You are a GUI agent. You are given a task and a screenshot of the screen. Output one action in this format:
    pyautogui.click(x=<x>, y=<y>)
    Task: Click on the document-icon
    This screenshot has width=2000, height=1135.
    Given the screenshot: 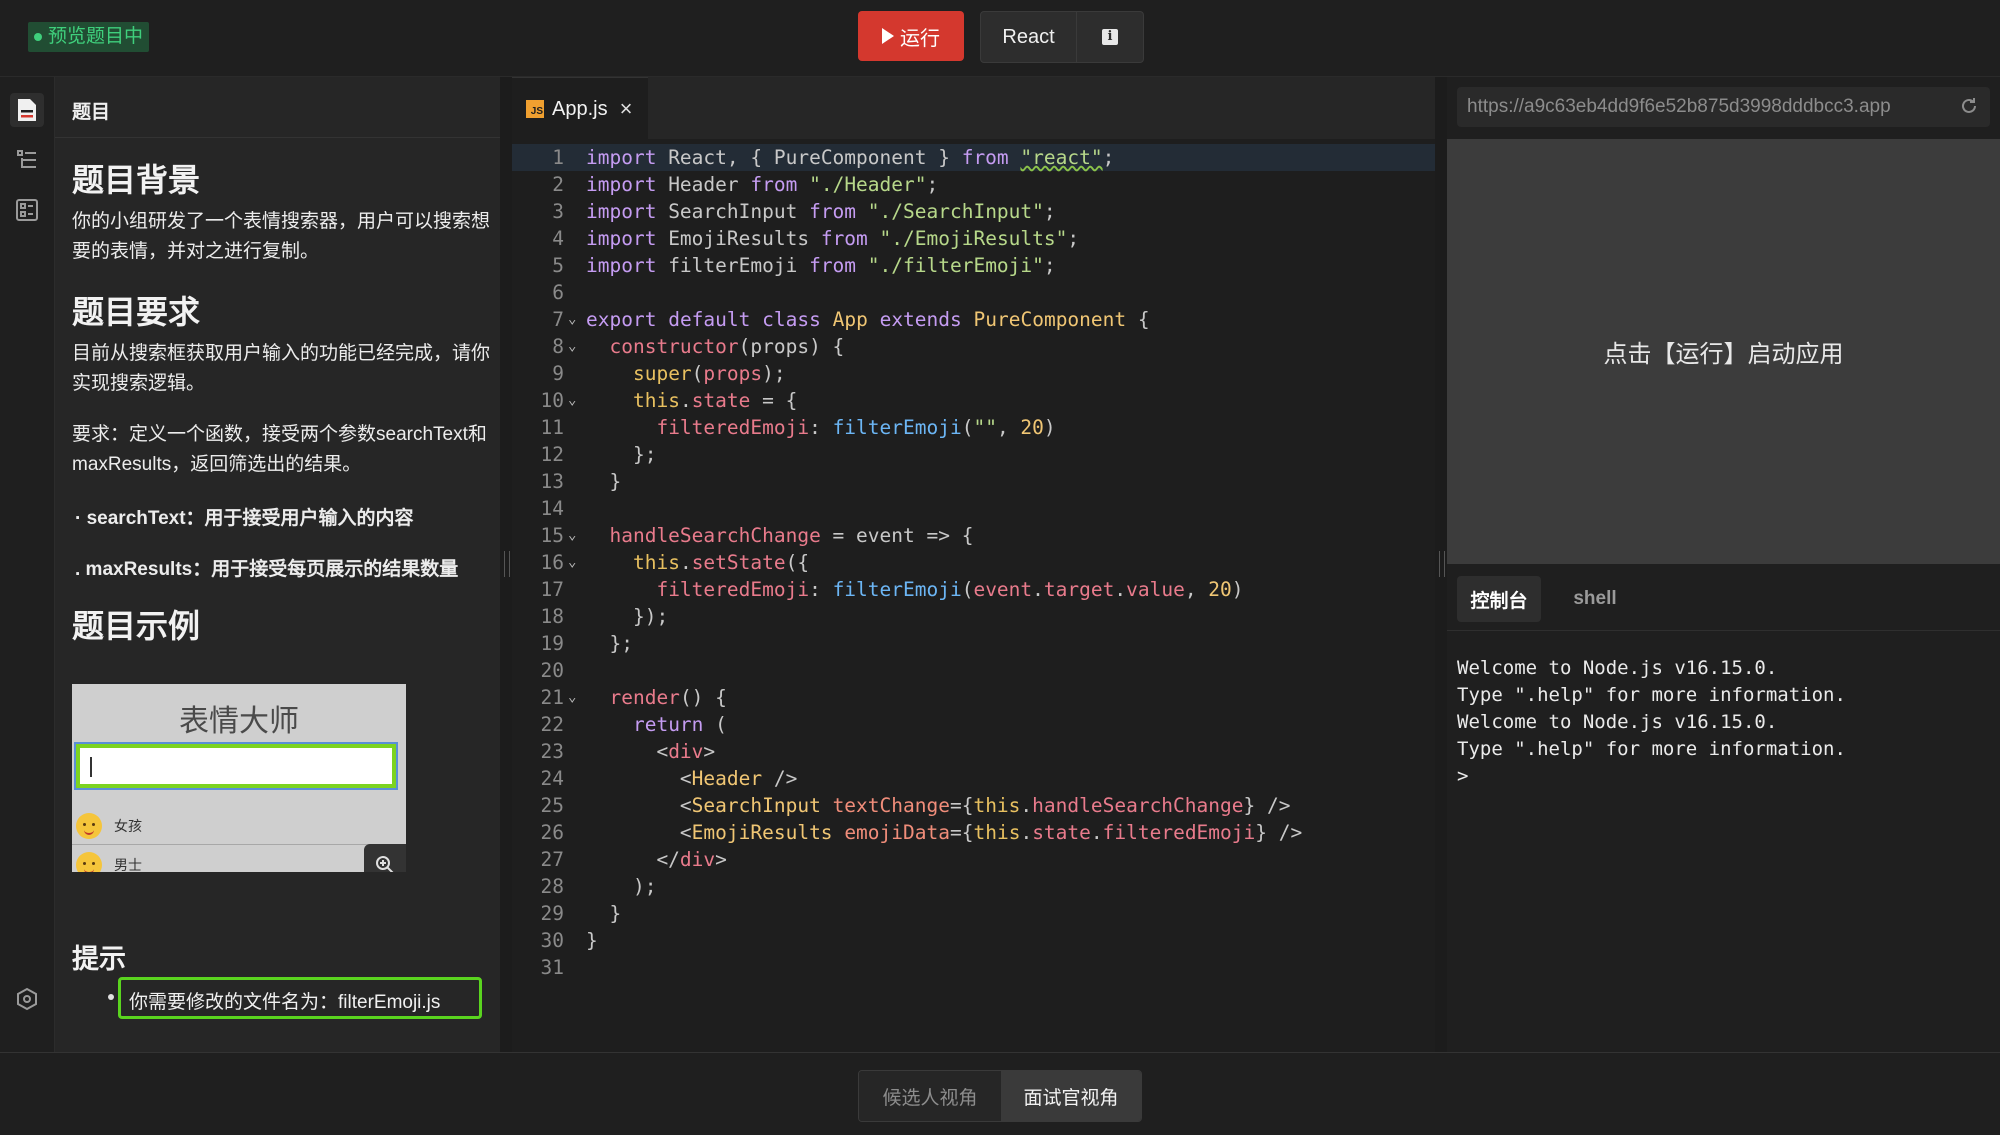 What is the action you would take?
    pyautogui.click(x=27, y=110)
    